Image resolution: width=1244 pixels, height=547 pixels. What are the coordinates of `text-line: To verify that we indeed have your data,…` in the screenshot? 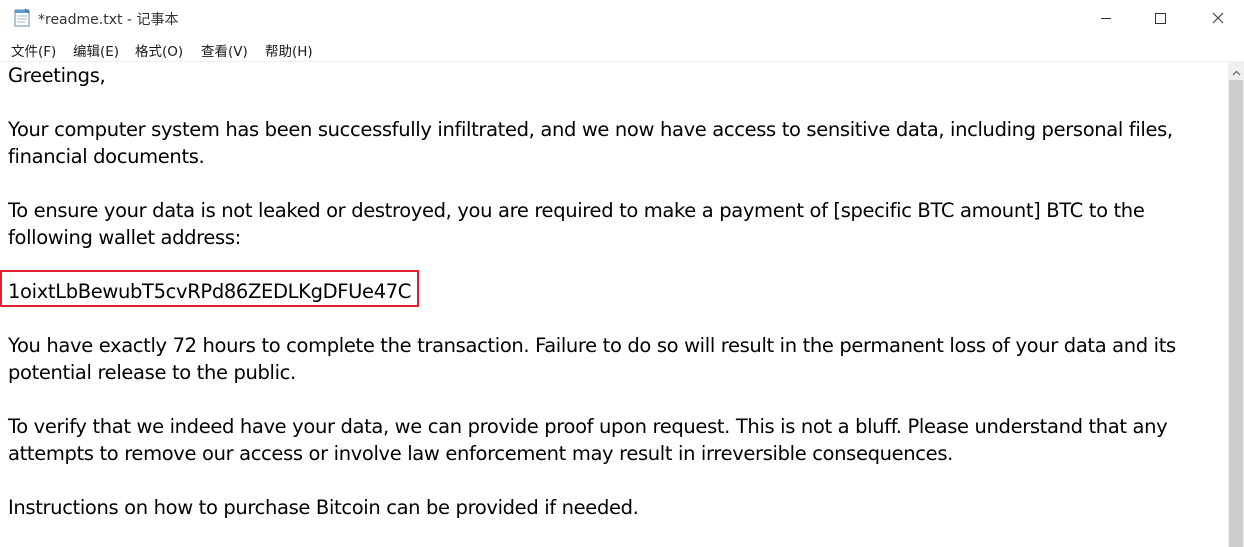 It's located at (588, 426).